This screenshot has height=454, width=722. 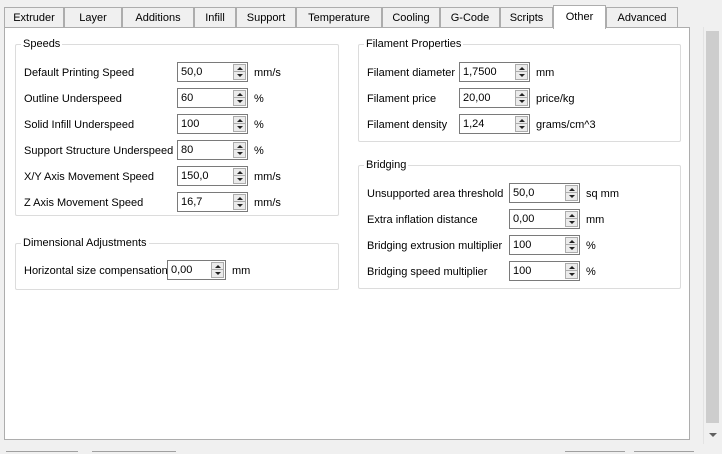 I want to click on filament-price-input: 20,00, so click(x=494, y=98).